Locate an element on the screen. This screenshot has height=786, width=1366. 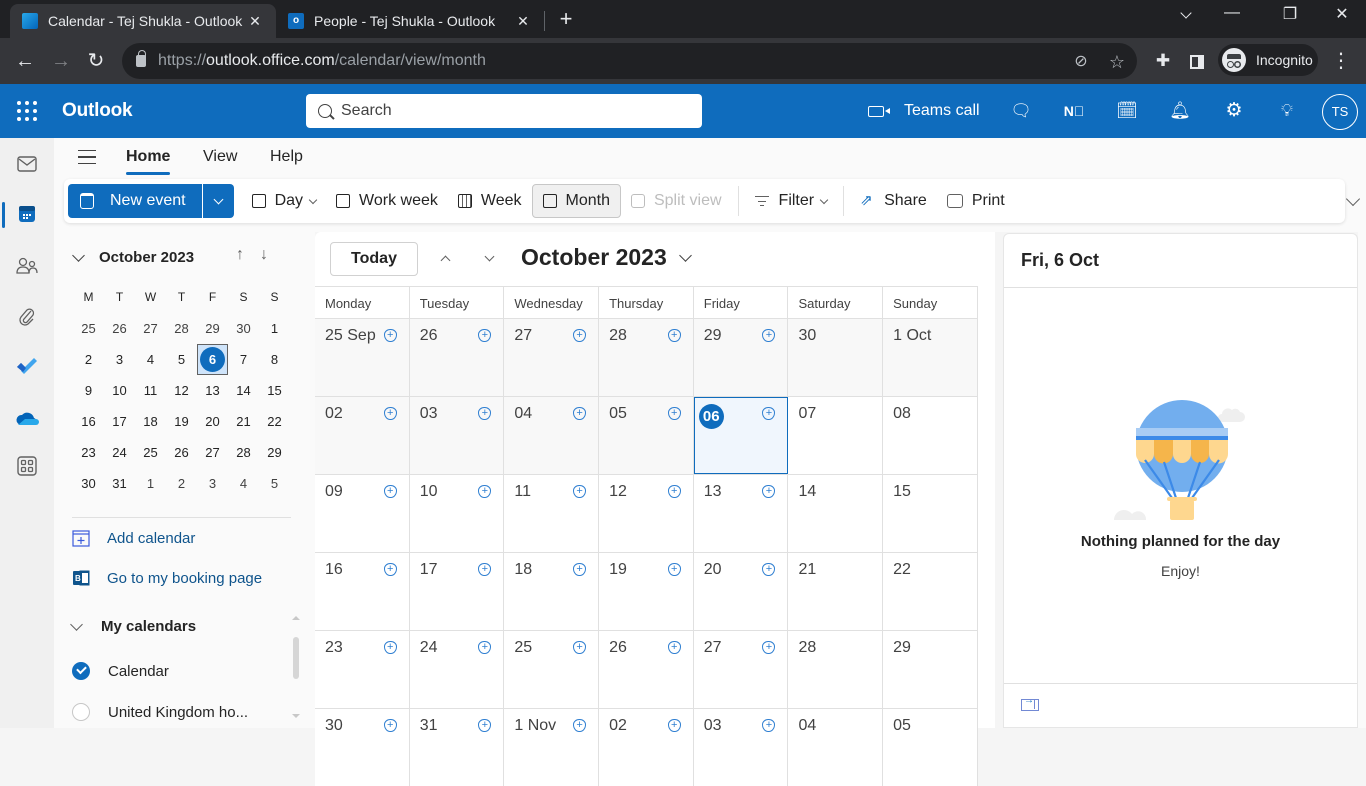
next-month-arrow-icon: ↓ is located at coordinates (264, 255).